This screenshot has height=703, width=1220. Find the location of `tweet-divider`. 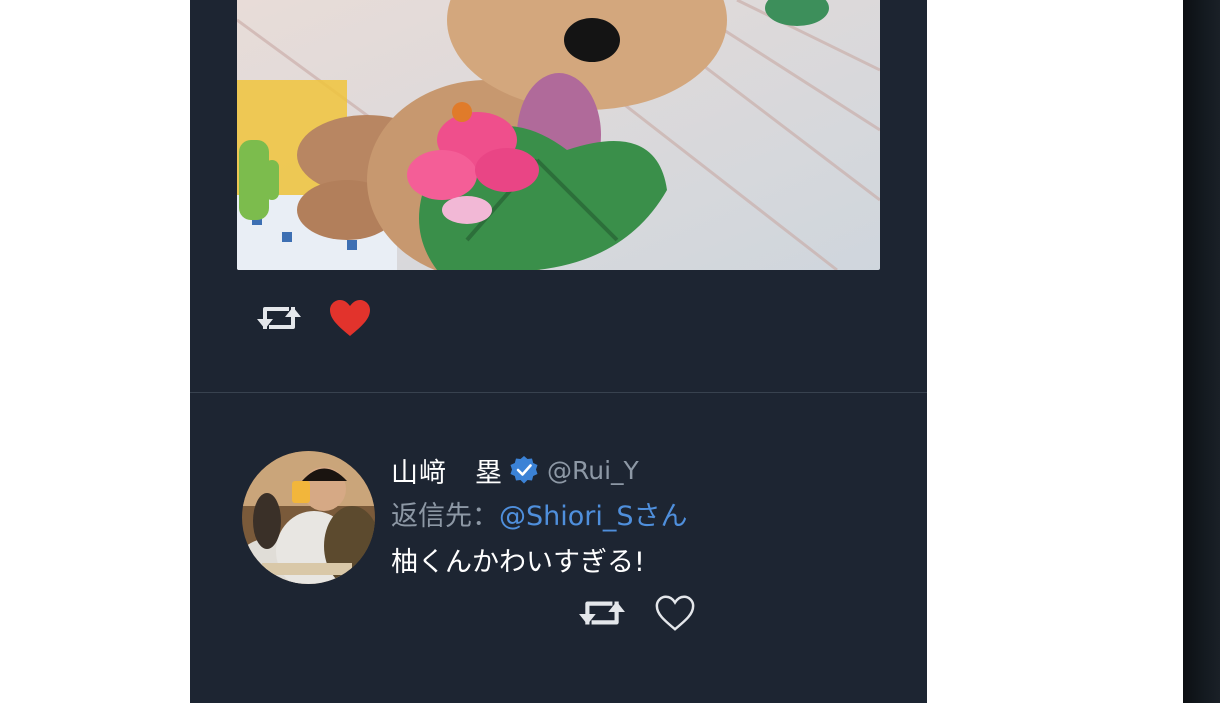

tweet-divider is located at coordinates (558, 392).